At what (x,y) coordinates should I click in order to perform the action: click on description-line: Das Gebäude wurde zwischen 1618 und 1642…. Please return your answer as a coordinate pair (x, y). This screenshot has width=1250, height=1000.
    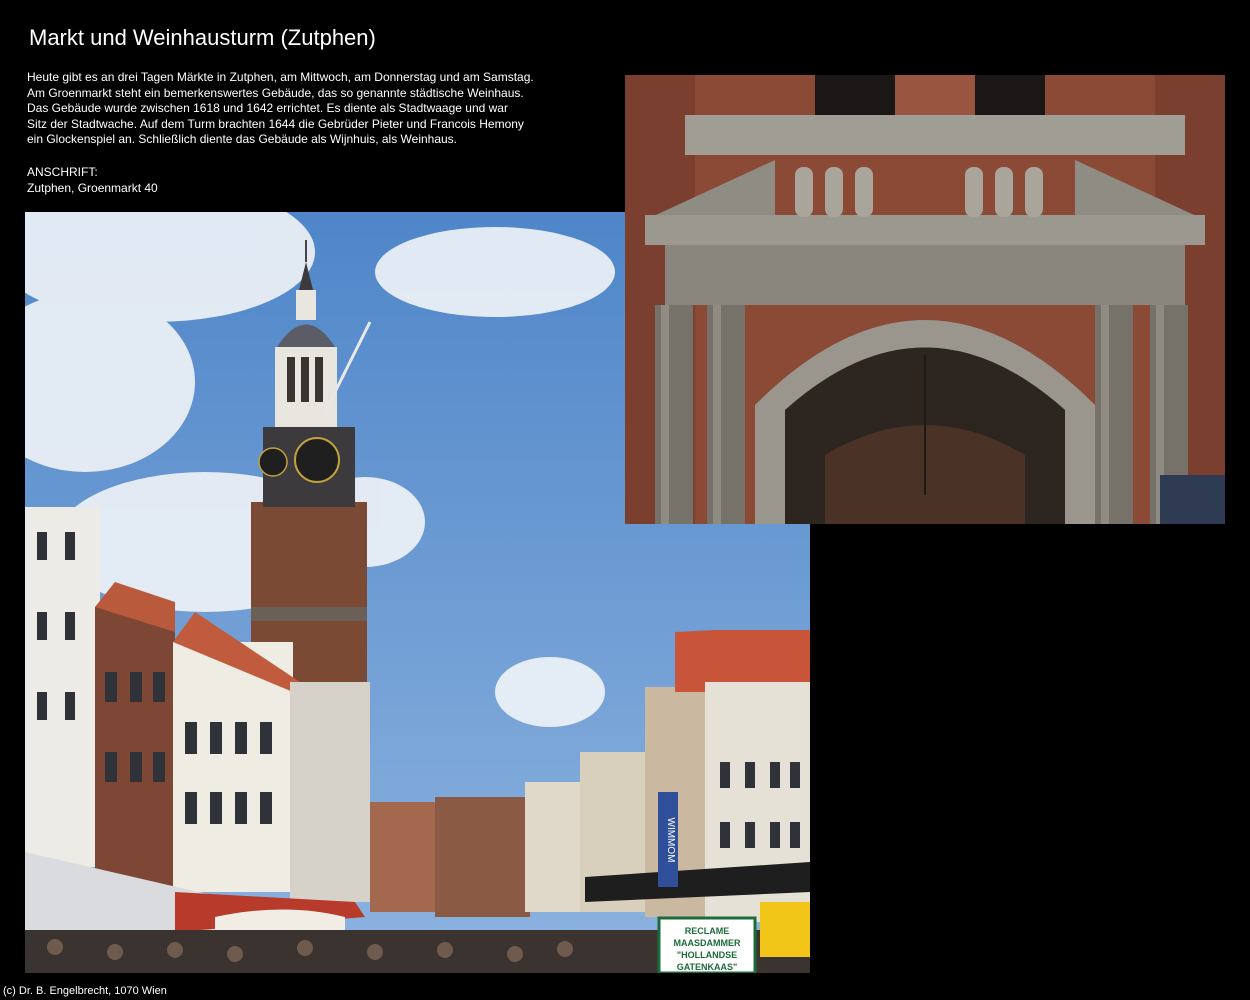
    Looking at the image, I should click on (267, 108).